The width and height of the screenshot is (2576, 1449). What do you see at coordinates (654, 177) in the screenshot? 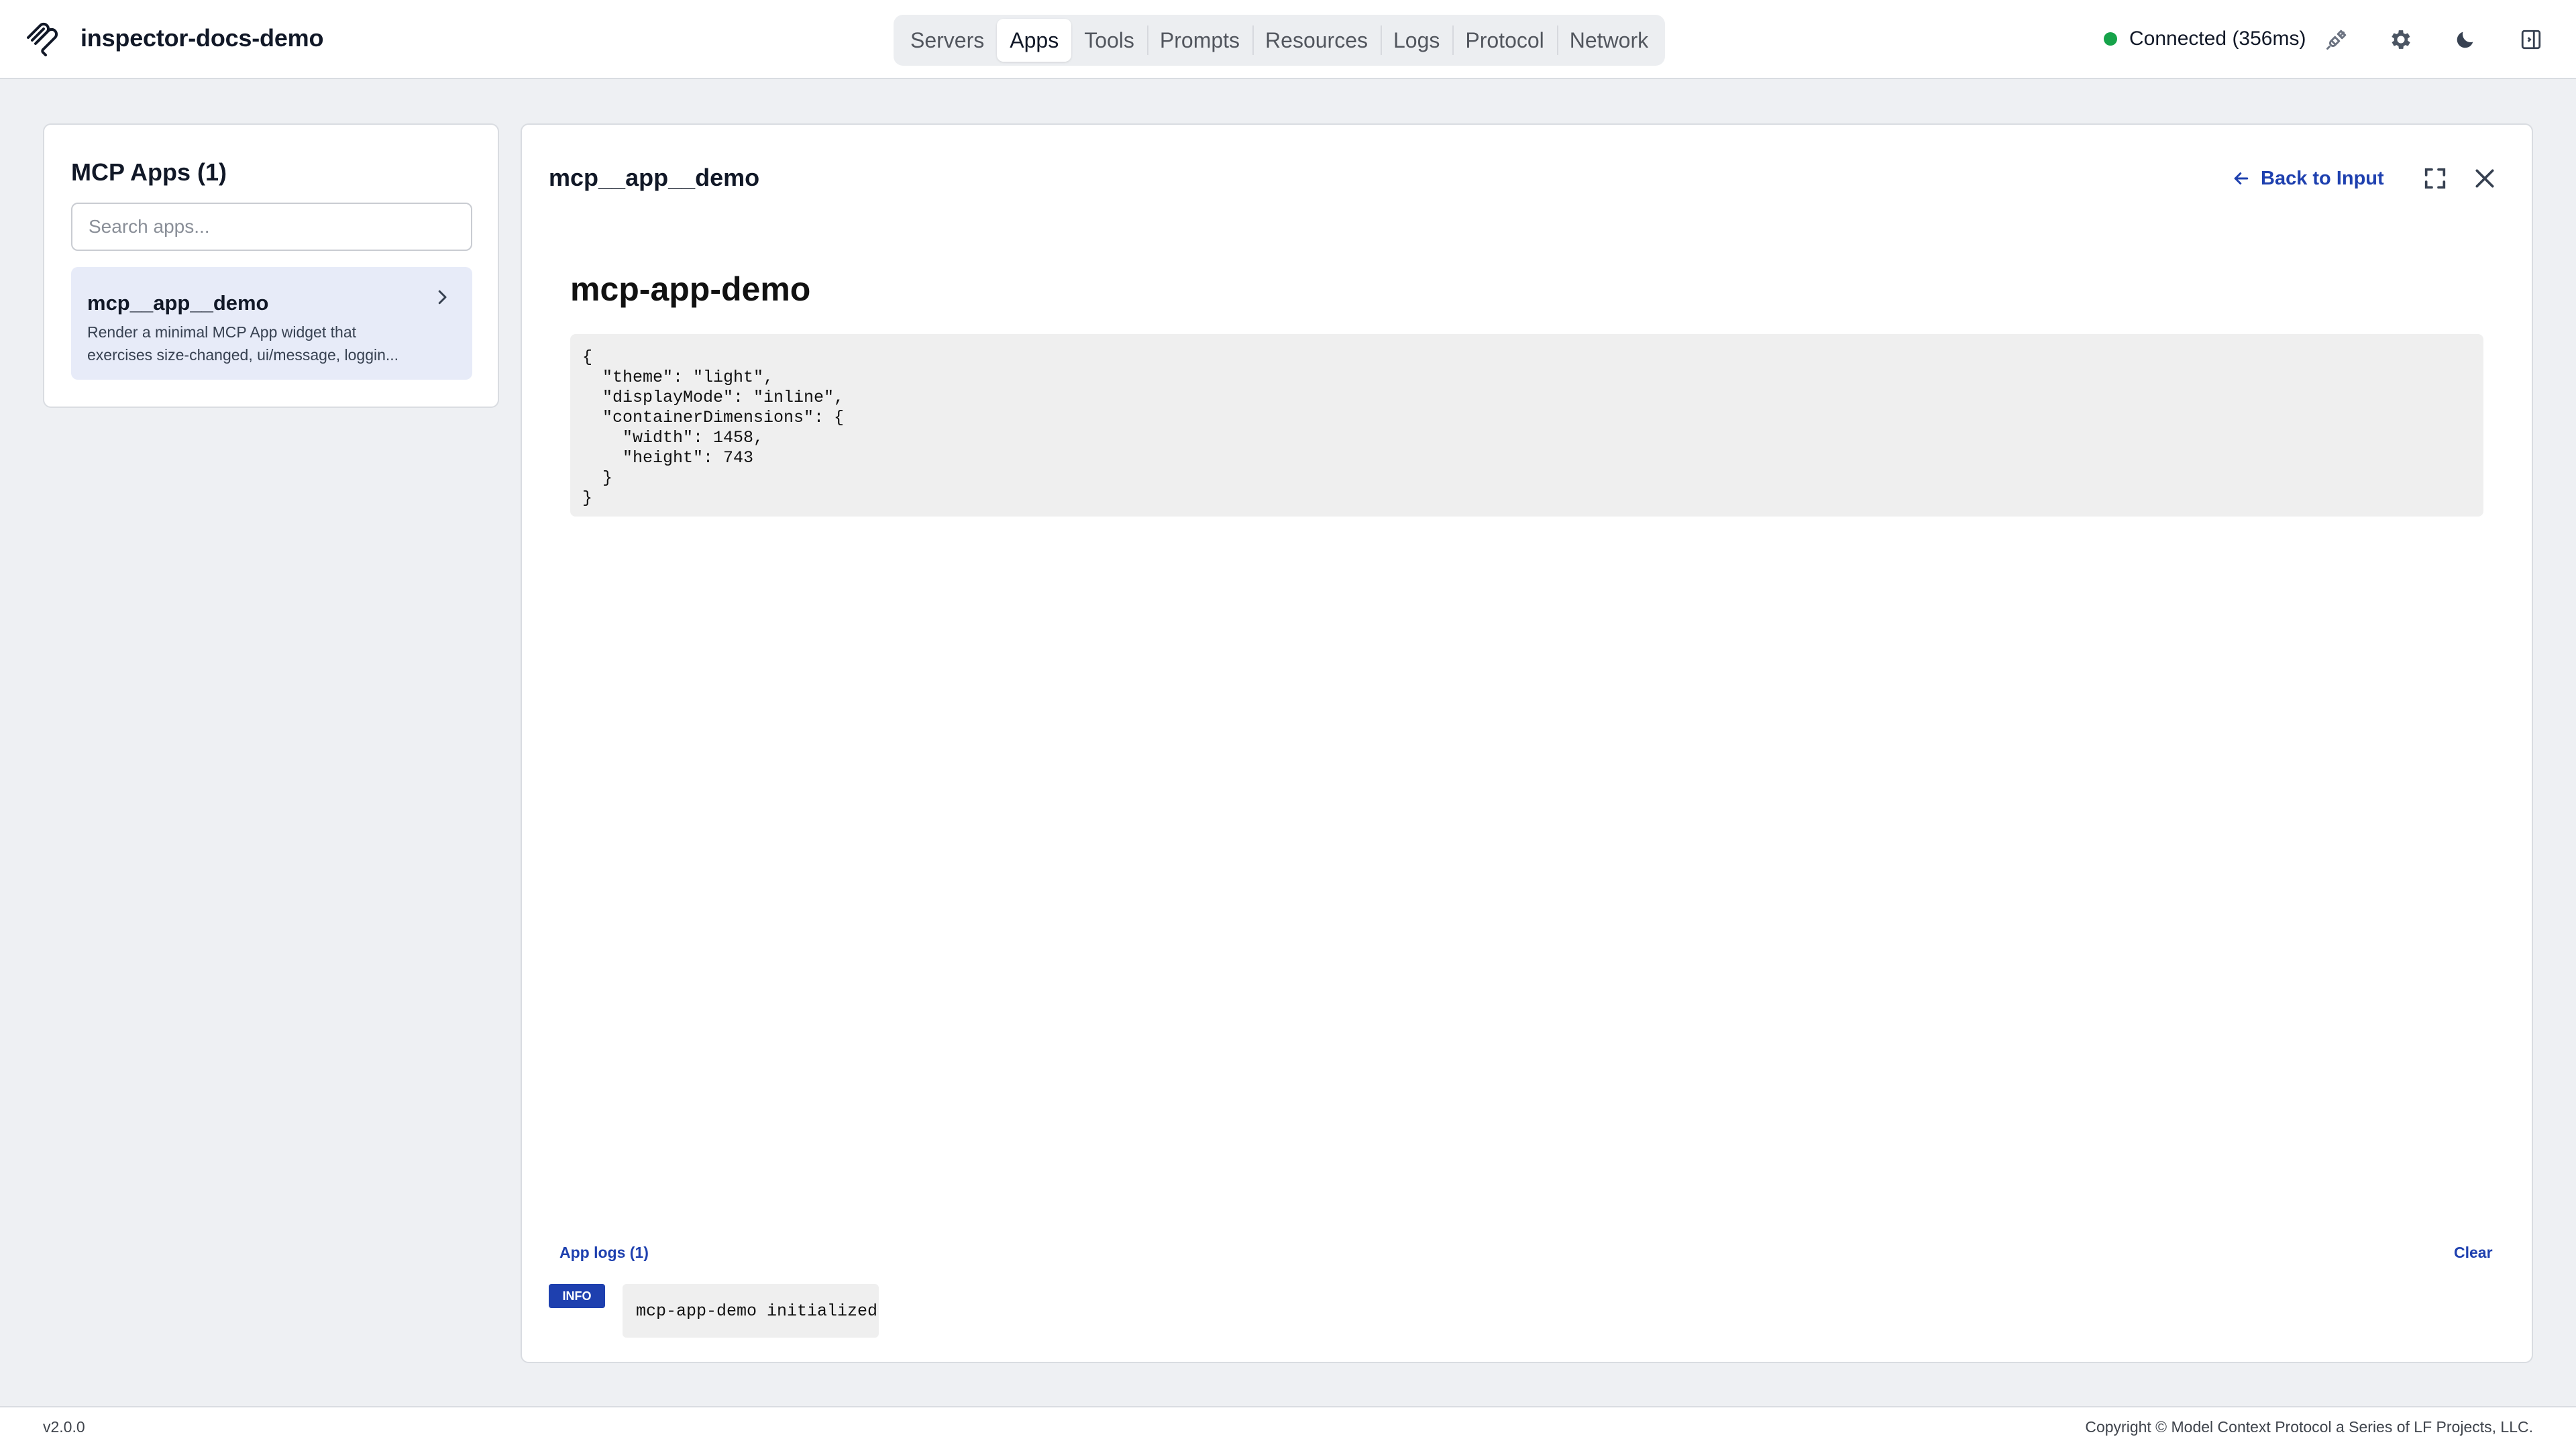
I see `app-detail-title: mcp__app__demo` at bounding box center [654, 177].